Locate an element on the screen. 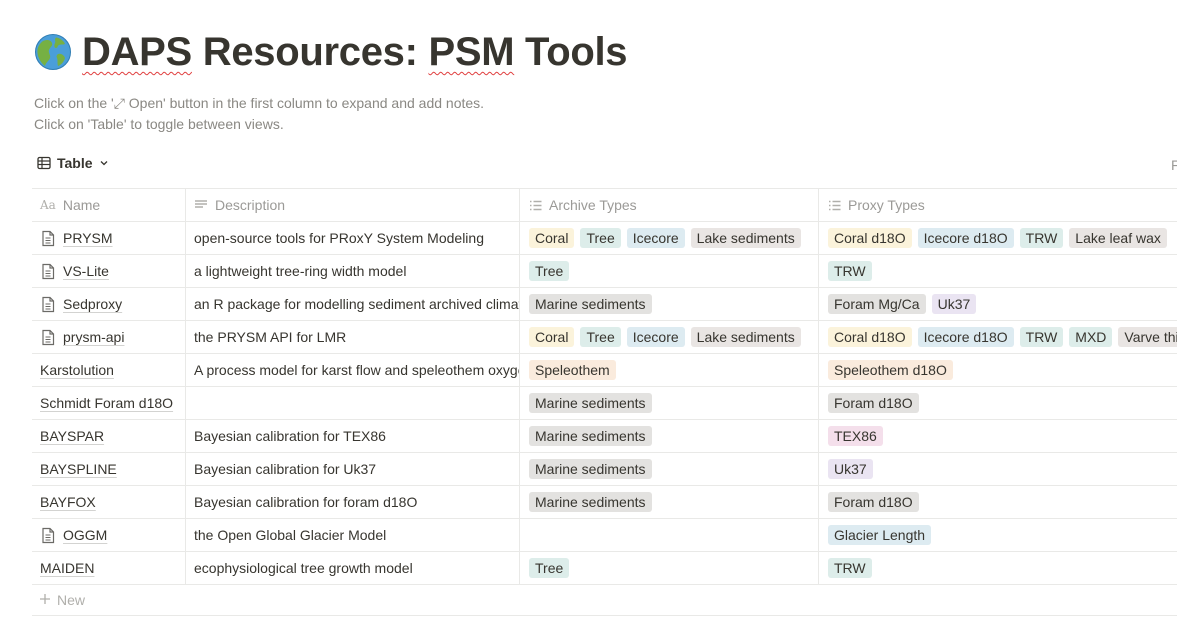  cell-archive-types: Speleothem is located at coordinates (669, 370).